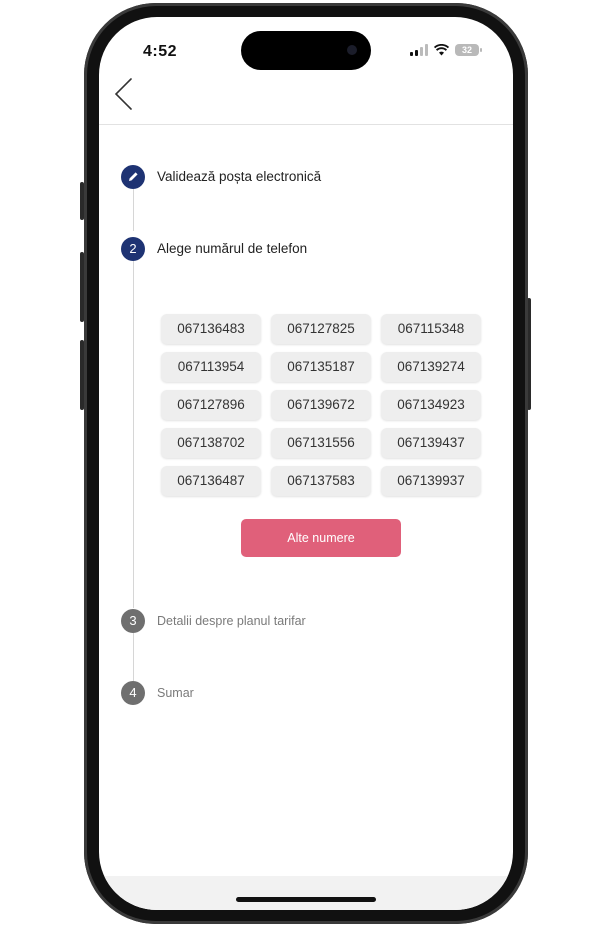  I want to click on battery-icon: 32, so click(468, 50).